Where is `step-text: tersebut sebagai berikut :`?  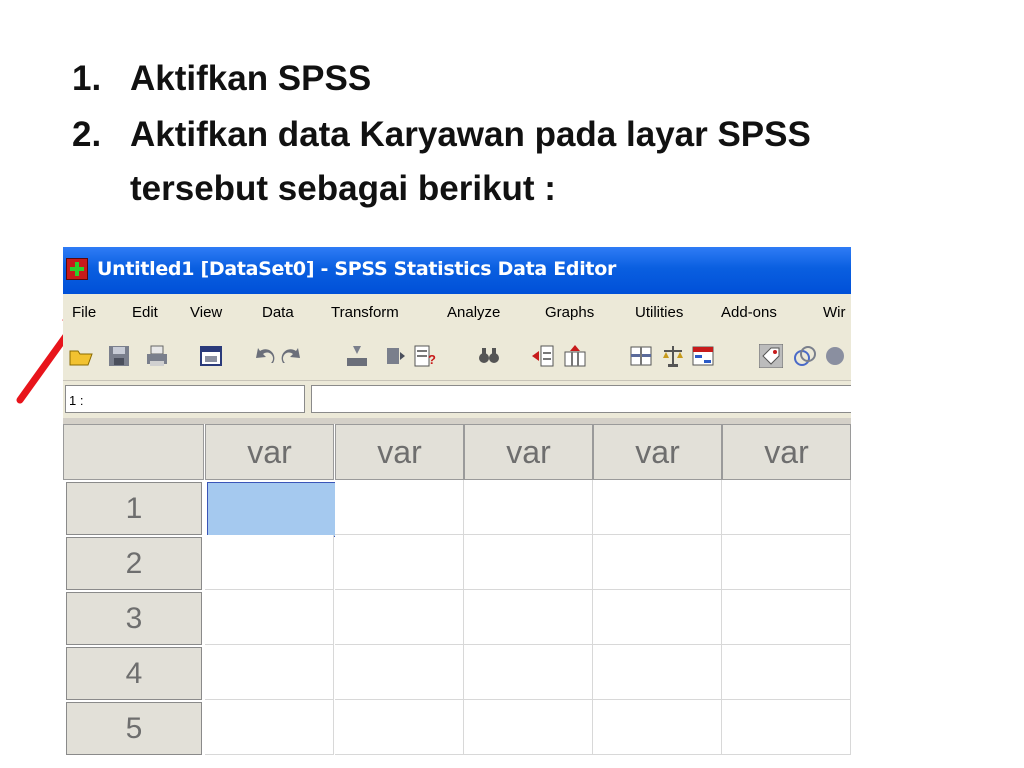 step-text: tersebut sebagai berikut : is located at coordinates (343, 188).